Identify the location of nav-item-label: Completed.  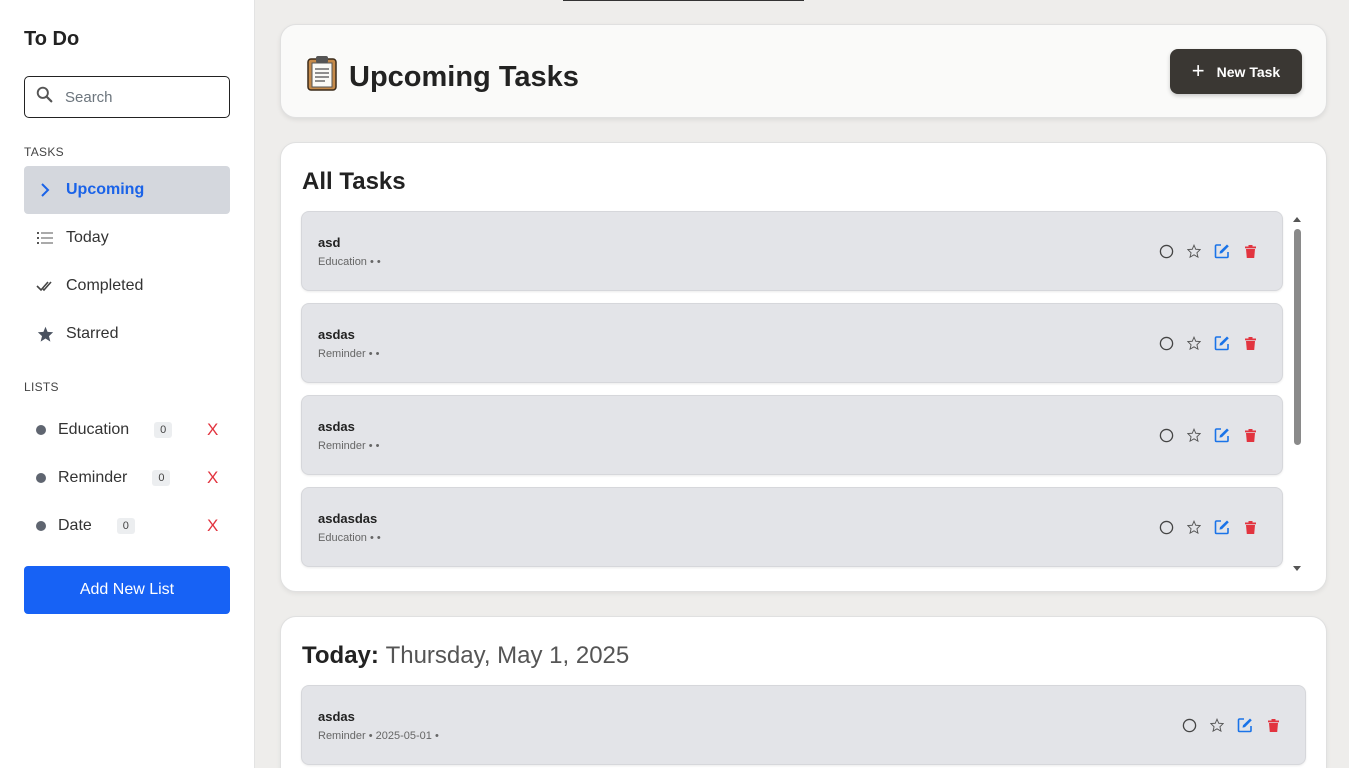
(105, 285).